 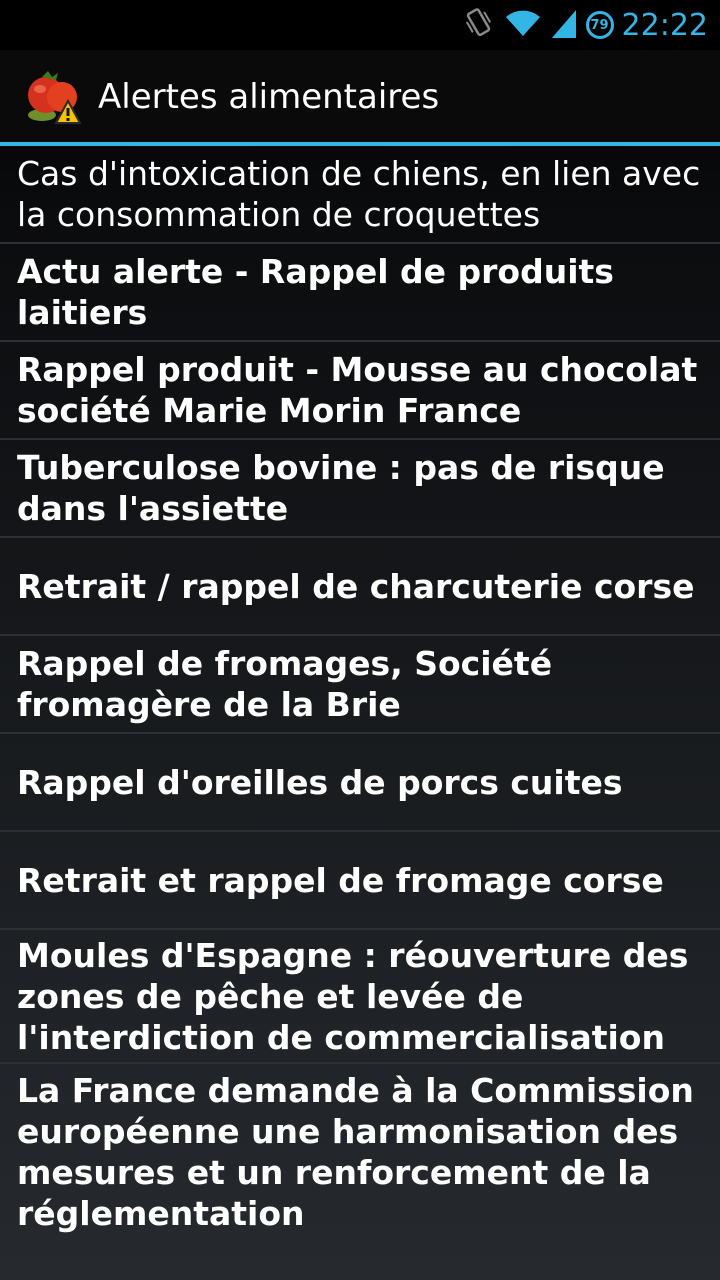 I want to click on app-title: Alertes alimentaires, so click(x=269, y=97).